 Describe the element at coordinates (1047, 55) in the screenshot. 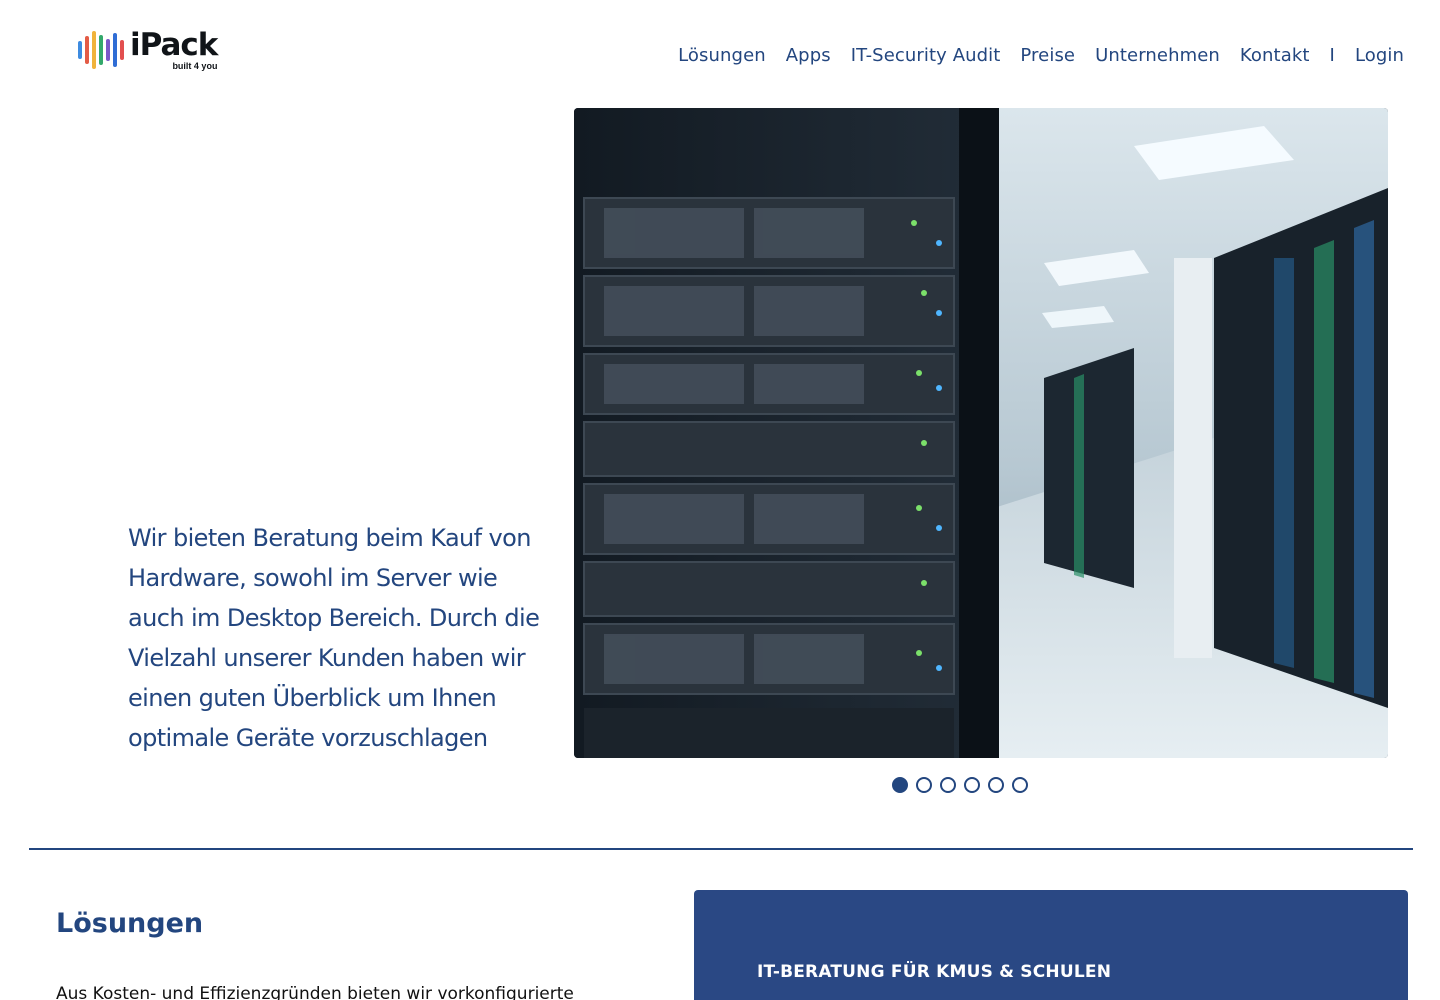

I see `nav-item-preise: Preise` at that location.